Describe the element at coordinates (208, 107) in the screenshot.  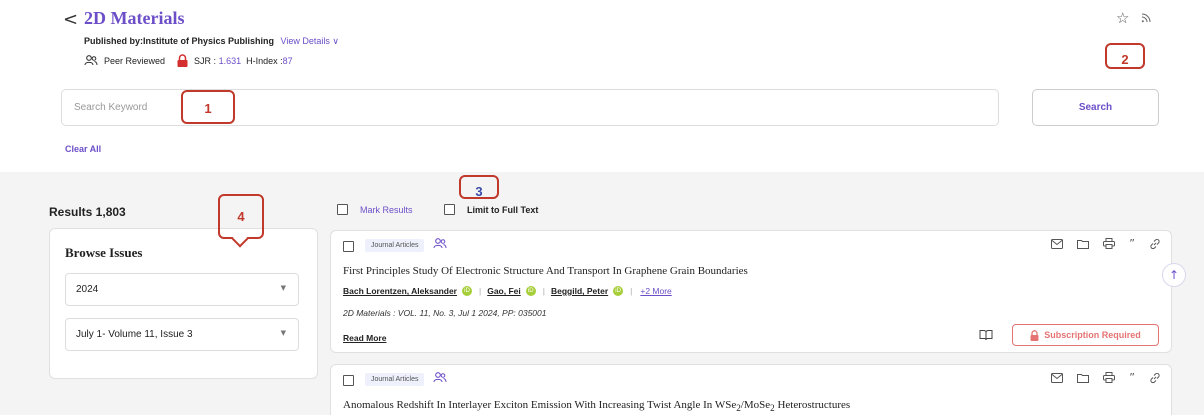
I see `annotation-1: 1` at that location.